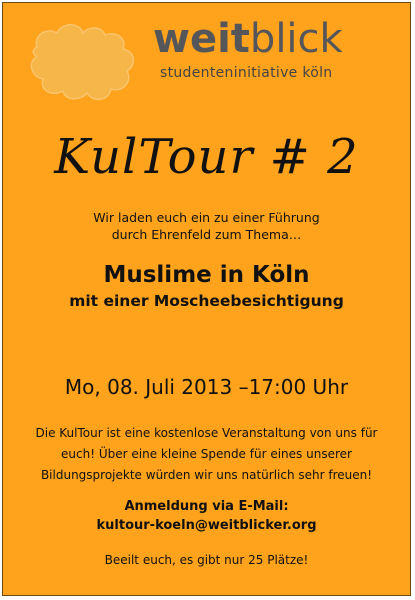 The image size is (415, 600). I want to click on event-datetime: Mo, 08. Juli 2013 –17:00 Uhr, so click(206, 387).